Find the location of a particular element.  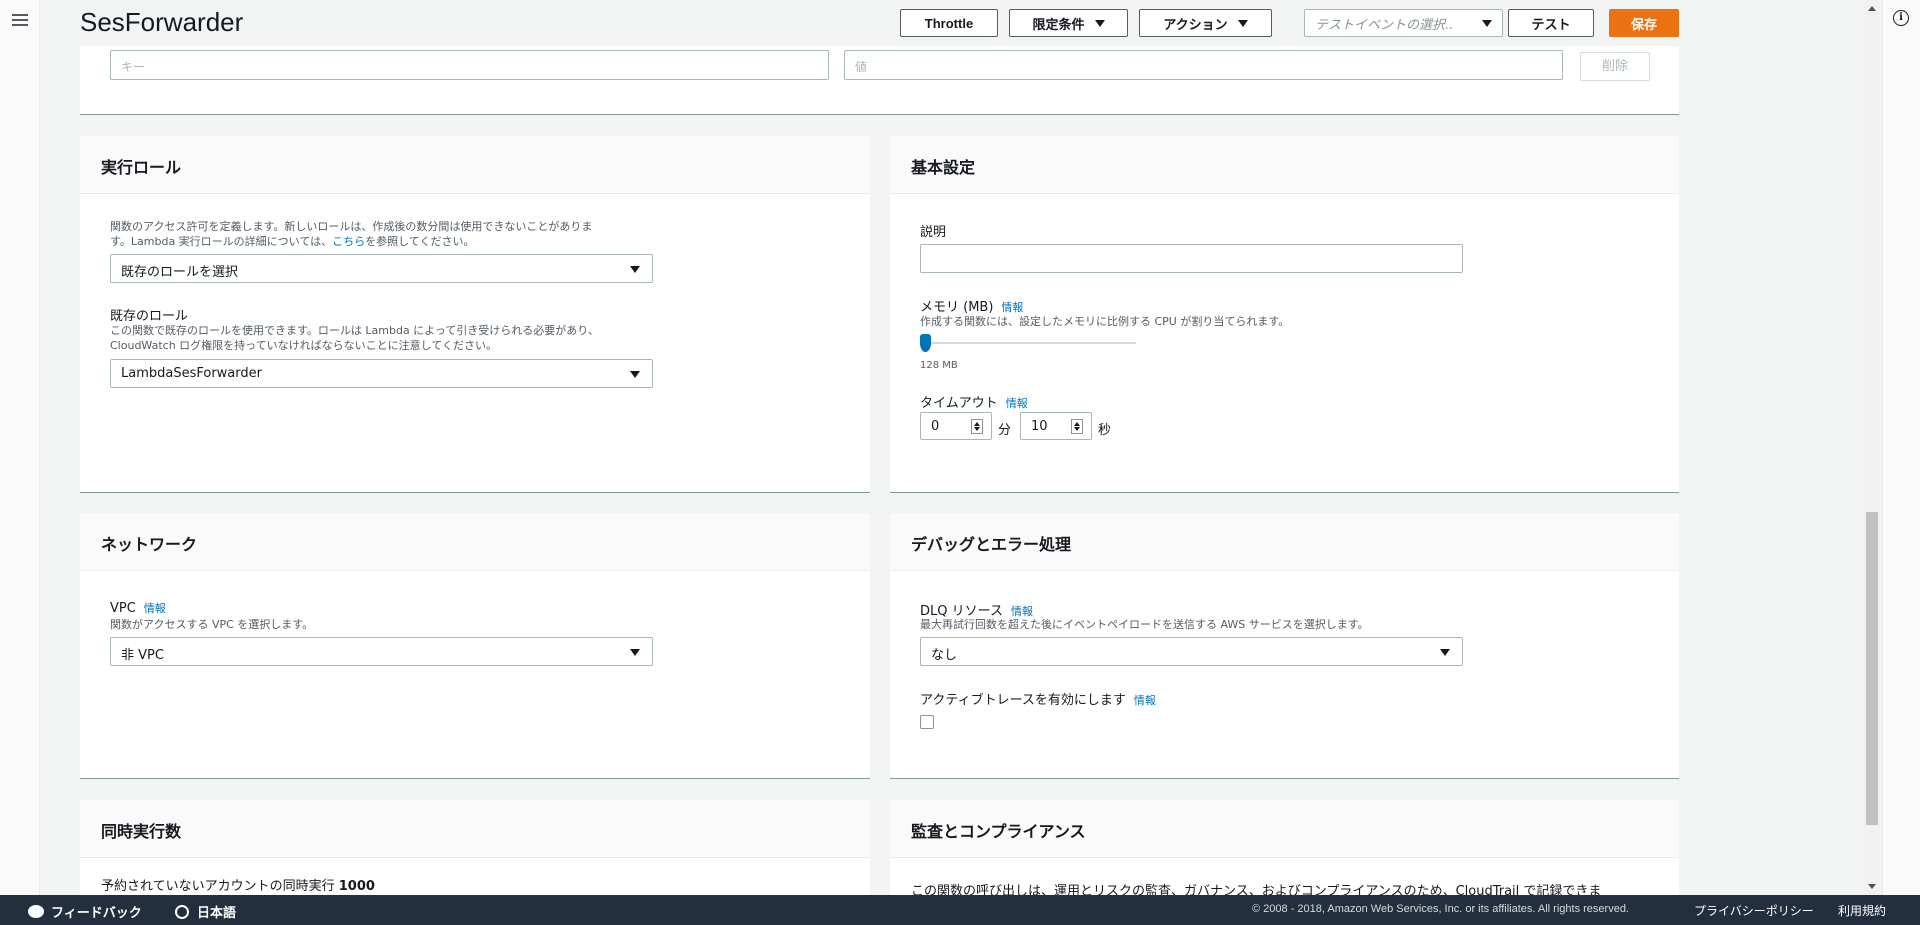

left-nav-rail is located at coordinates (20, 447).